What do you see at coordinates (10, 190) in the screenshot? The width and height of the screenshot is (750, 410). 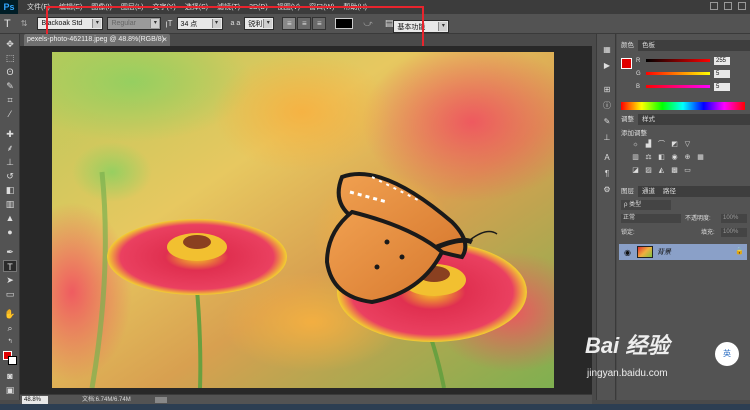 I see `eraser-tool-icon: ◧` at bounding box center [10, 190].